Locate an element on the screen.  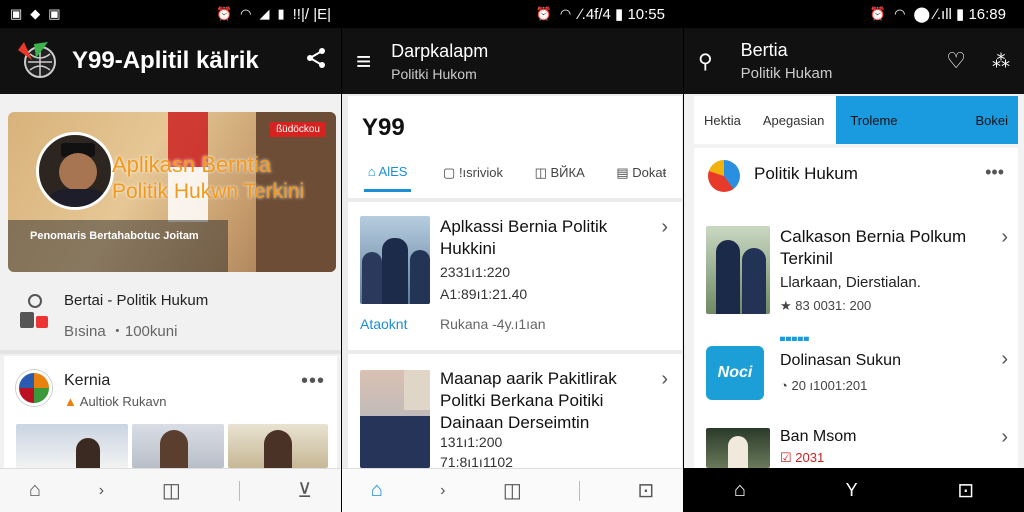
signal-icon: ◢ is located at coordinates (264, 13).